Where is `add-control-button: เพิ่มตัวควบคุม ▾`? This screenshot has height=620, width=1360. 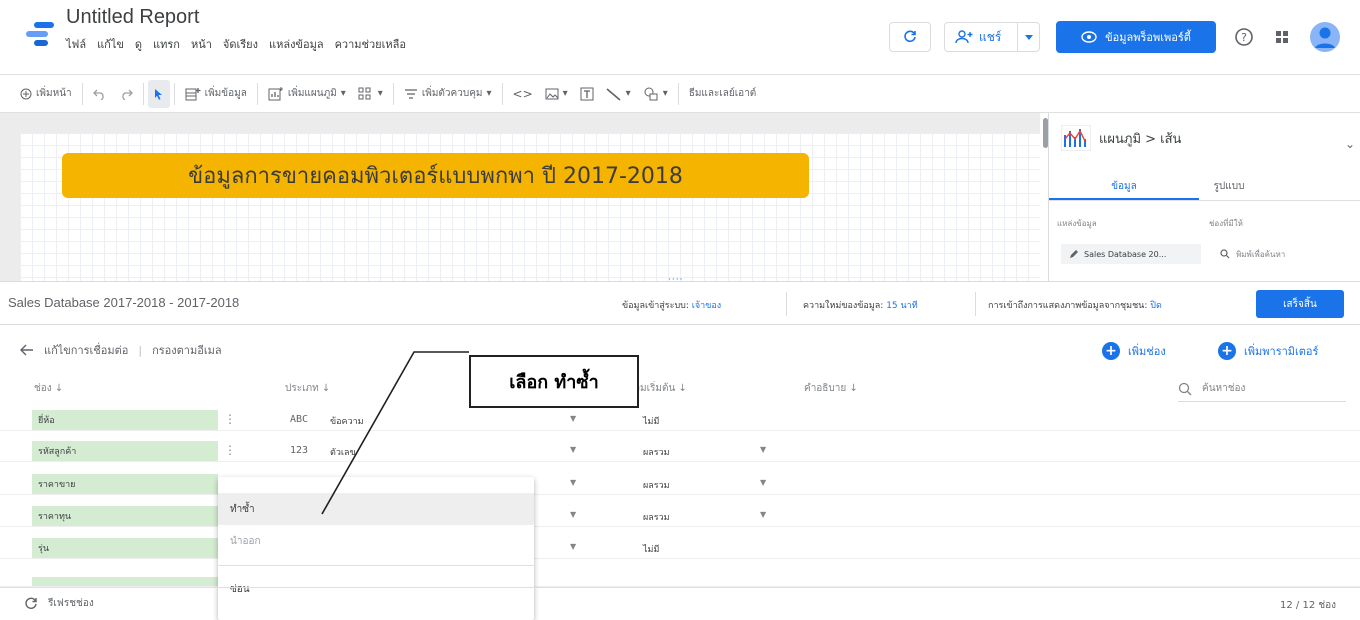
add-control-button: เพิ่มตัวควบคุม ▾ is located at coordinates (448, 94).